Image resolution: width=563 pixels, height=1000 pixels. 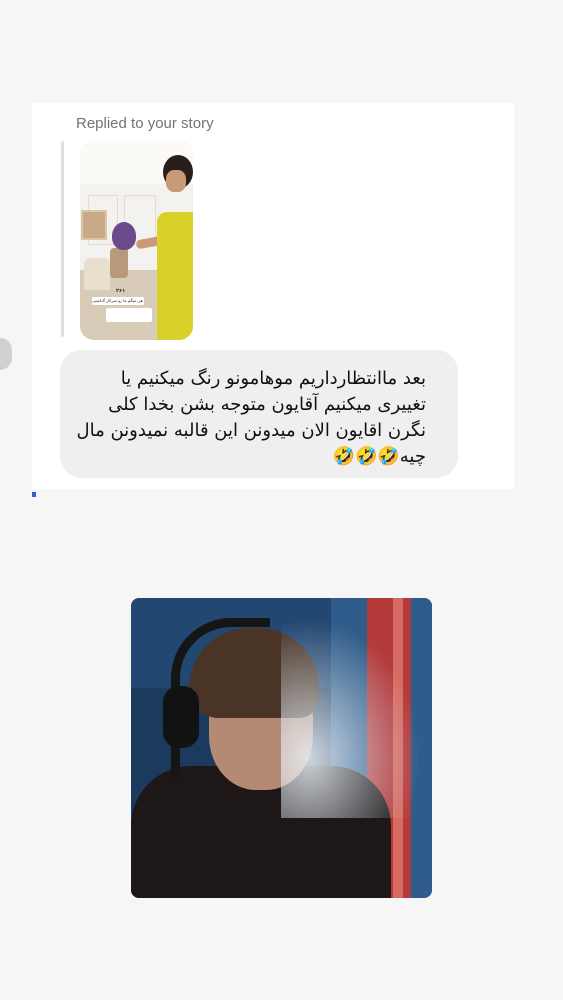 I want to click on story-painting, so click(x=94, y=225).